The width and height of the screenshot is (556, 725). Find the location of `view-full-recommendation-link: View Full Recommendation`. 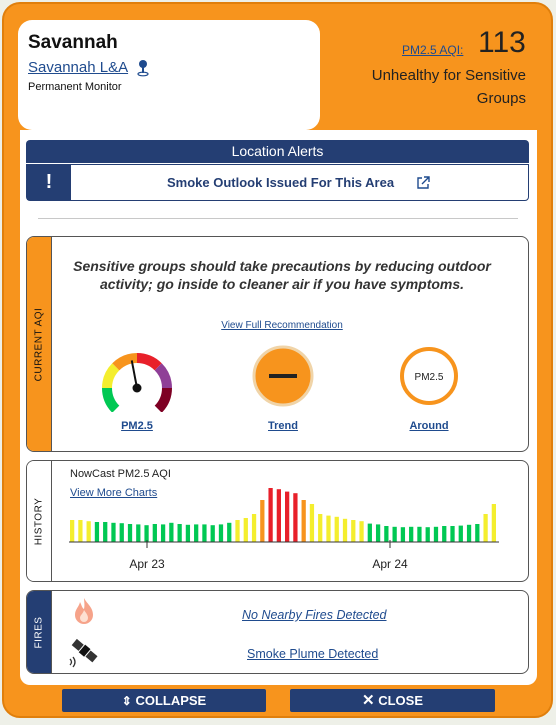

view-full-recommendation-link: View Full Recommendation is located at coordinates (277, 325).